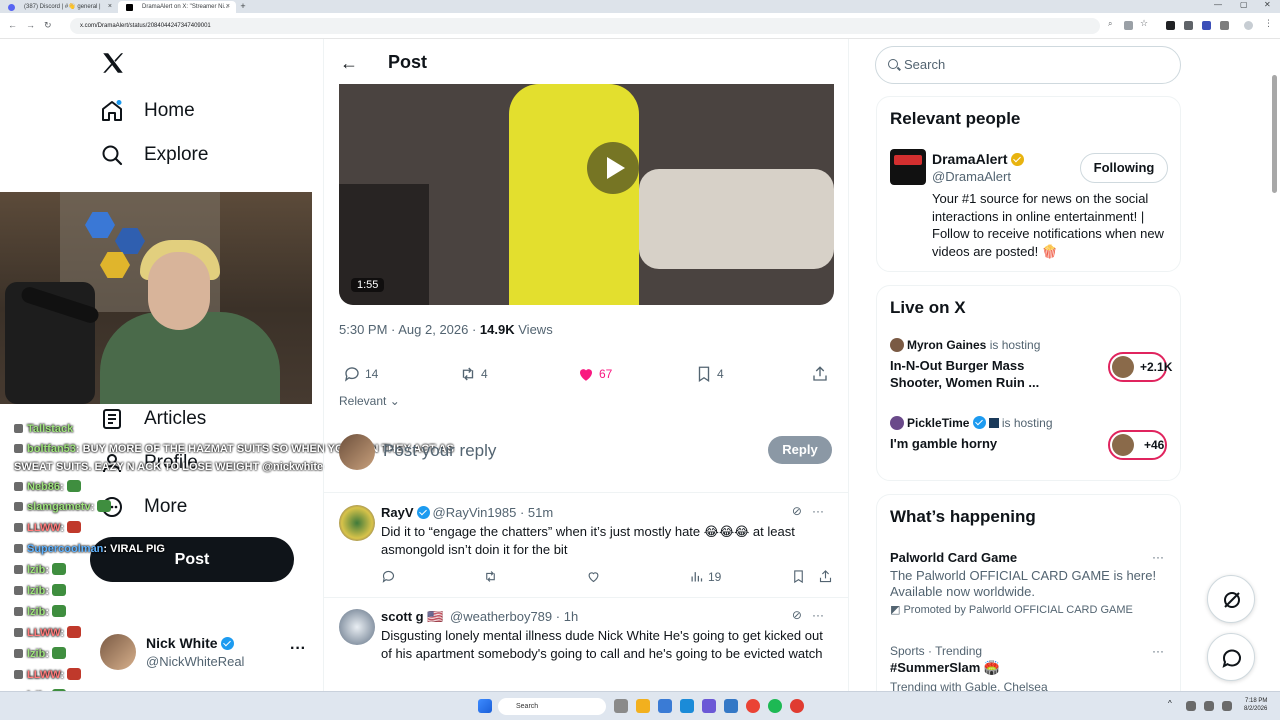 The image size is (1280, 720). What do you see at coordinates (1248, 25) in the screenshot?
I see `profile-avatar-icon` at bounding box center [1248, 25].